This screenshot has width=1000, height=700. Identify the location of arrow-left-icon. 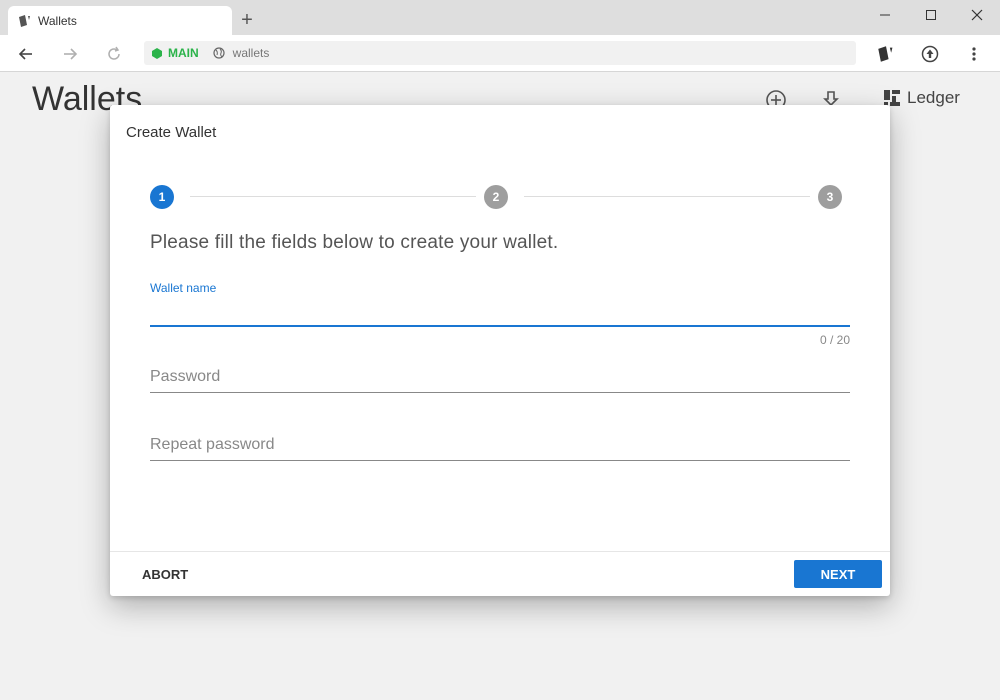
(25, 54).